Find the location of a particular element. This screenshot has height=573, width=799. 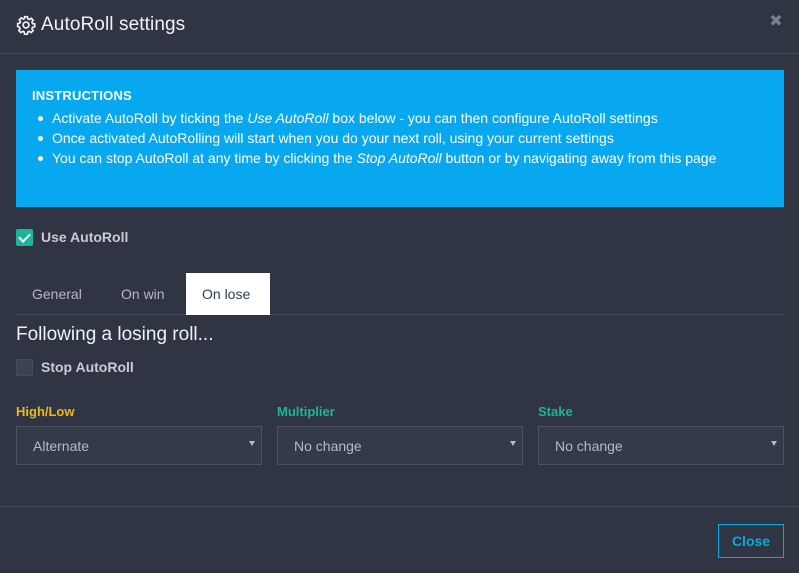

high-low-label: High/Low is located at coordinates (45, 411).